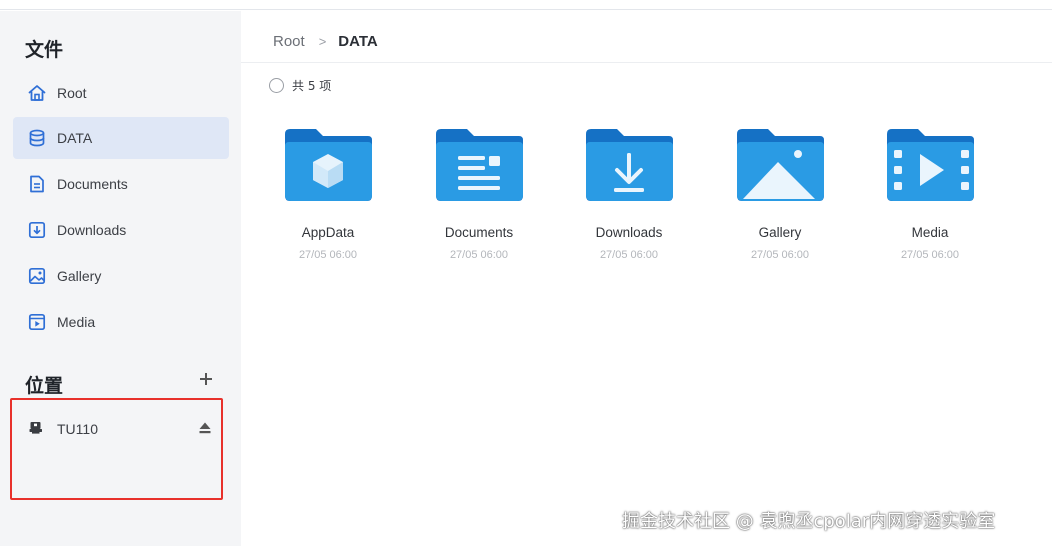 The height and width of the screenshot is (546, 1052). What do you see at coordinates (37, 276) in the screenshot?
I see `image-icon` at bounding box center [37, 276].